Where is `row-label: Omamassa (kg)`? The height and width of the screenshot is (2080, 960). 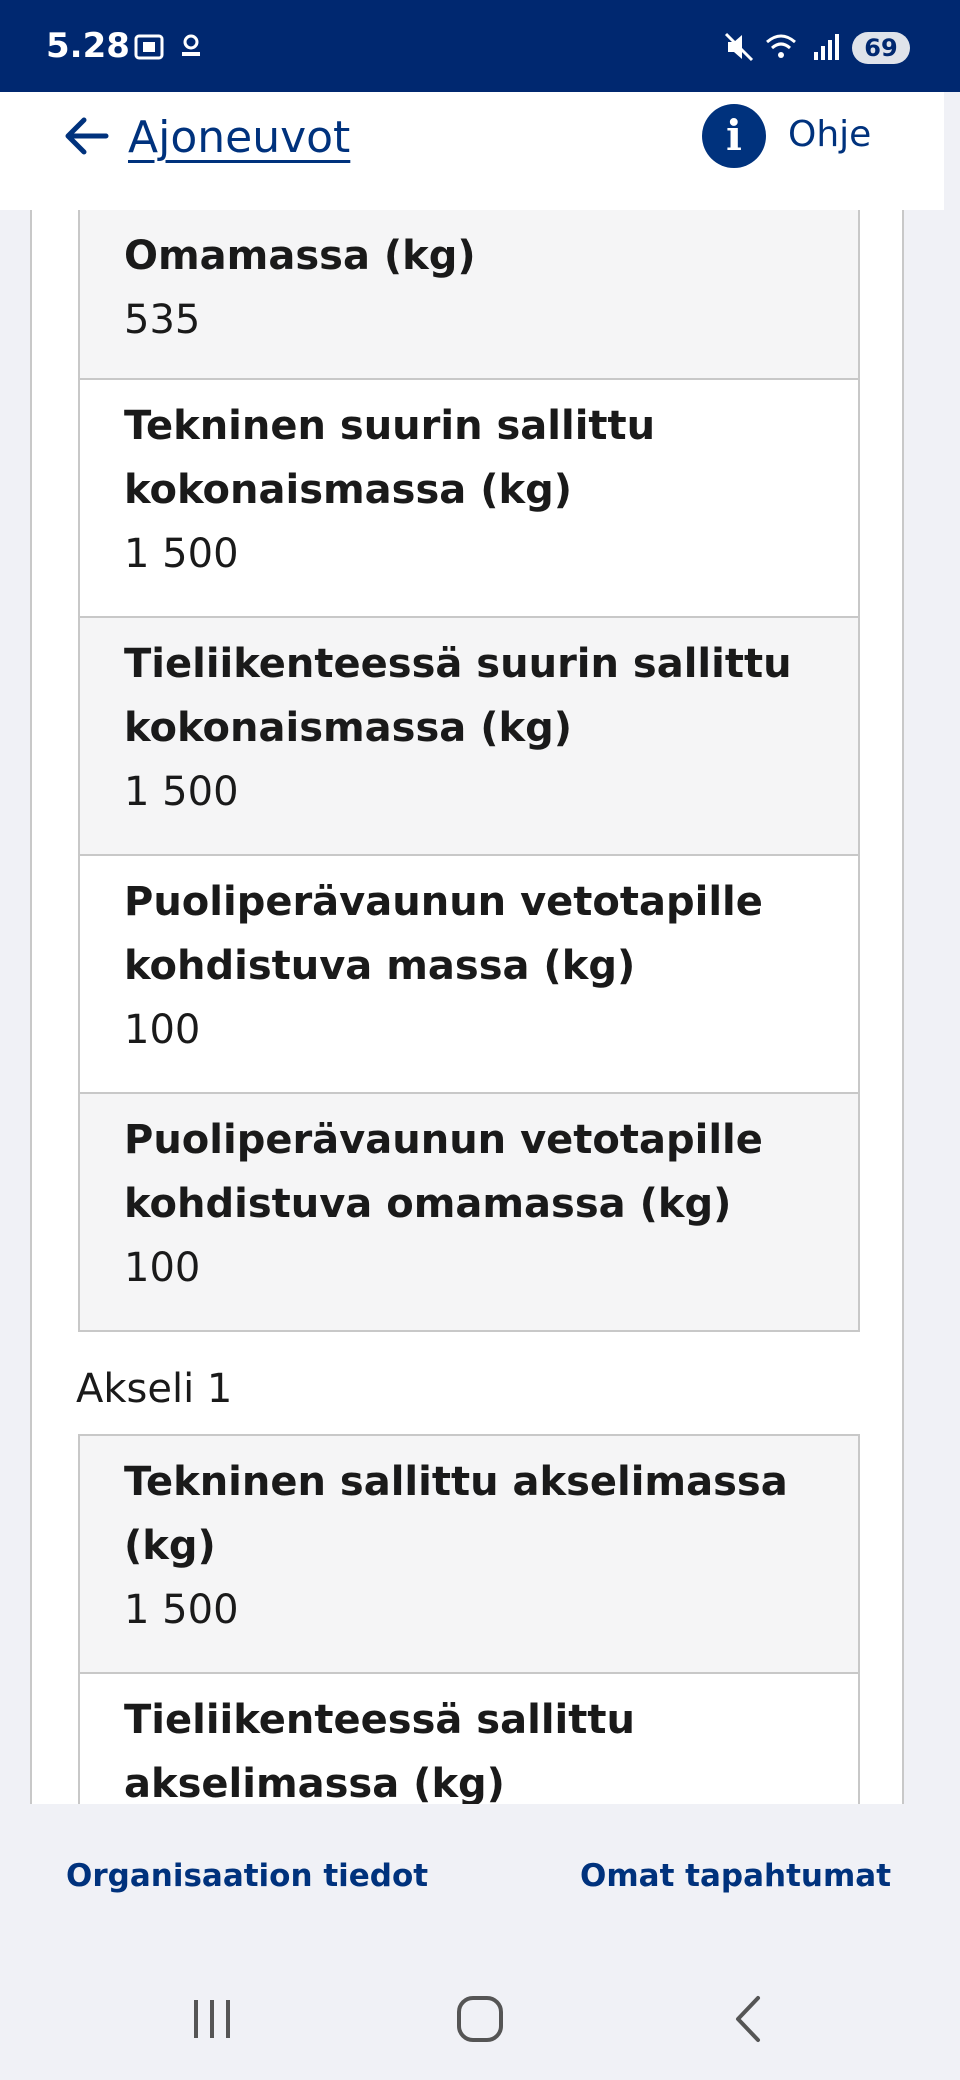
row-label: Omamassa (kg) is located at coordinates (300, 256).